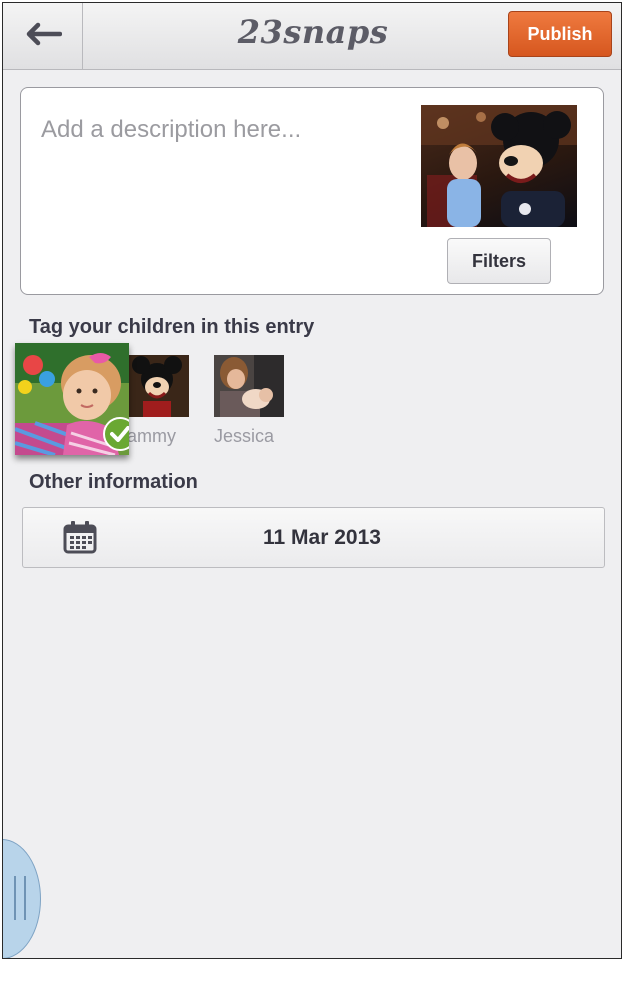 The image size is (623, 983). I want to click on other-information-heading: Other information, so click(113, 482).